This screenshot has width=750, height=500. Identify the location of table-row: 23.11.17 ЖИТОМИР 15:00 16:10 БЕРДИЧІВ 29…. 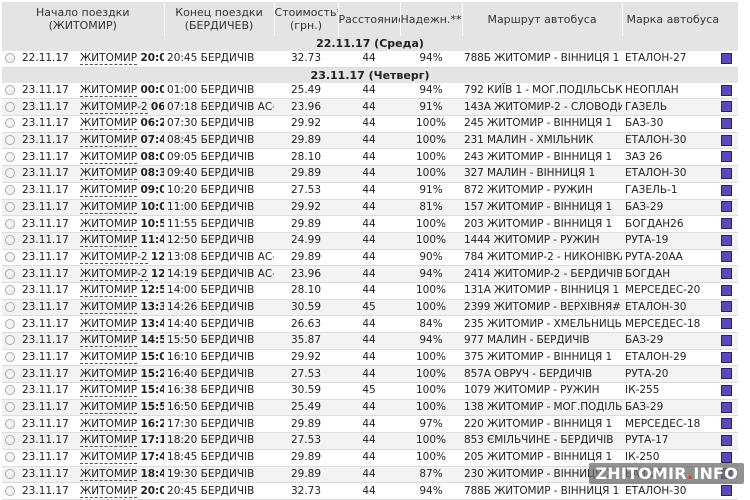
(370, 358).